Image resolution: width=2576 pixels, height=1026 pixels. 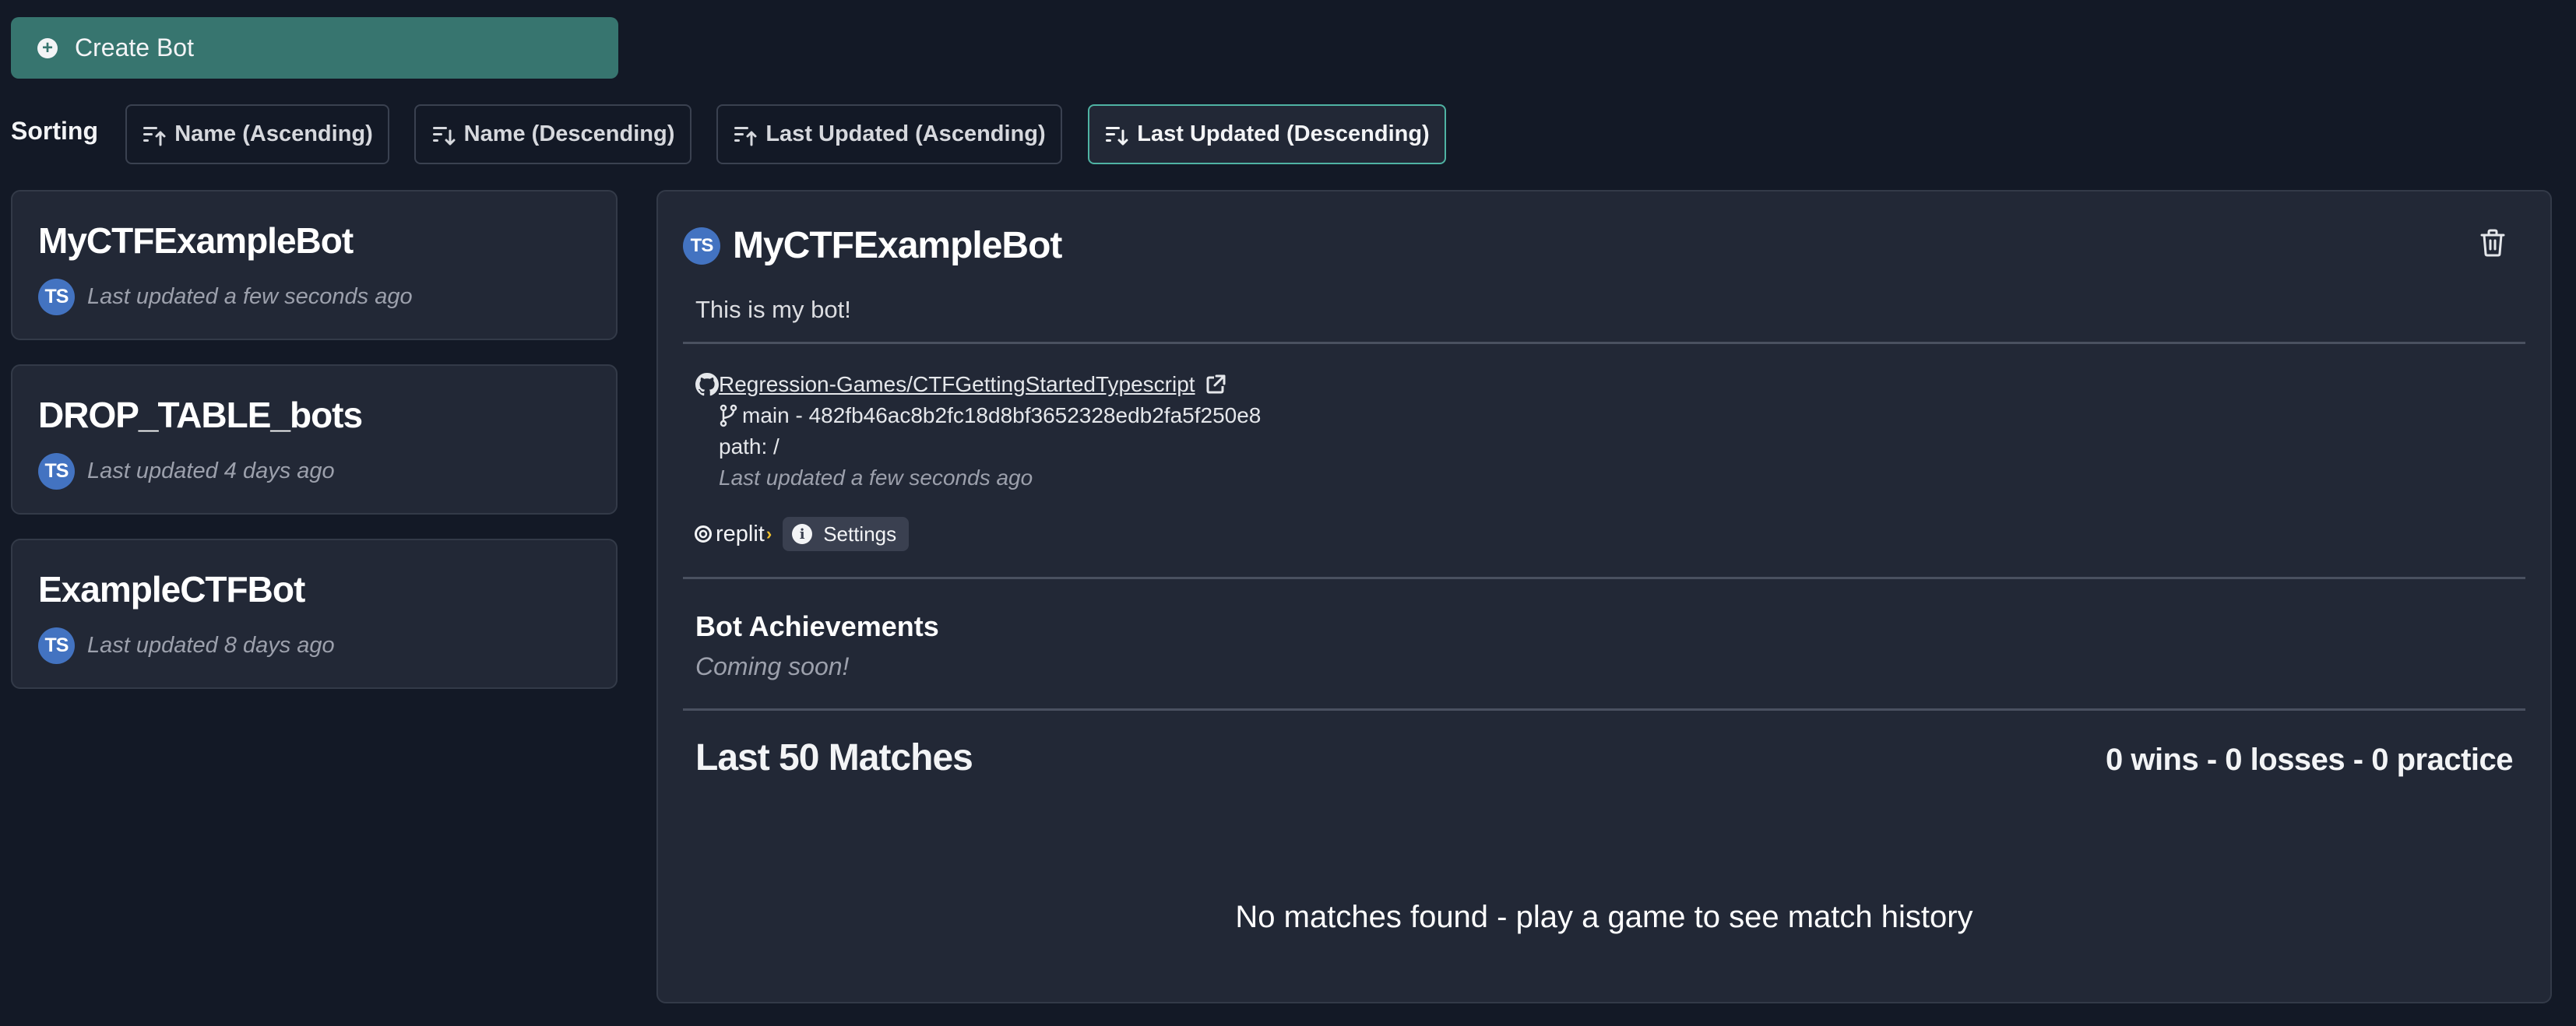 I want to click on replit-chevron-icon: ›, so click(x=768, y=533).